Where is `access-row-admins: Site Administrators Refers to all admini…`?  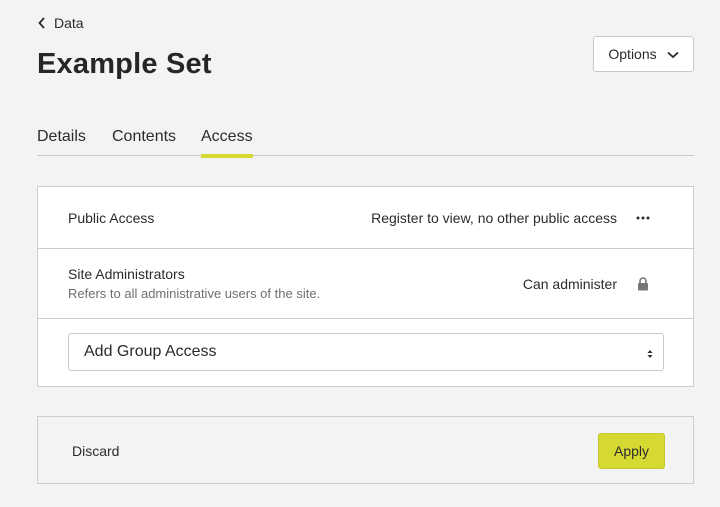 access-row-admins: Site Administrators Refers to all admini… is located at coordinates (365, 284).